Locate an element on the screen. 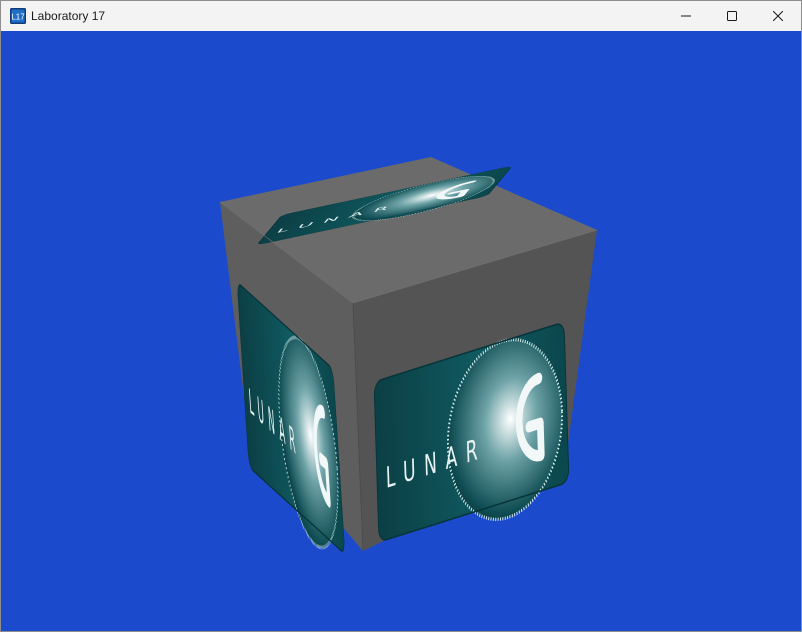  close-icon is located at coordinates (778, 16).